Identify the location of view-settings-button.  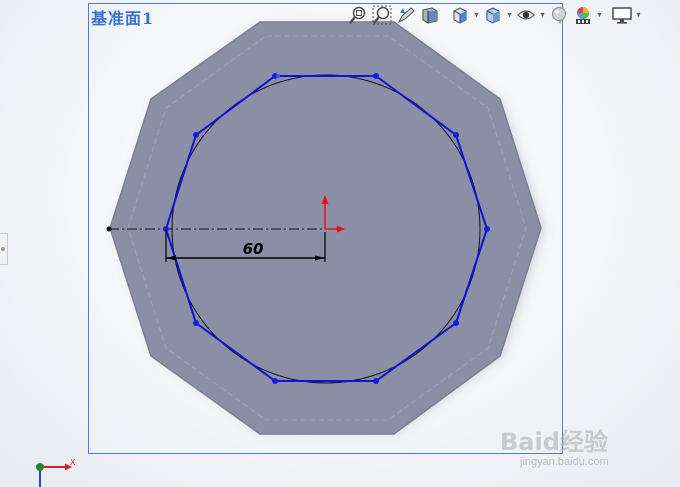
(622, 15).